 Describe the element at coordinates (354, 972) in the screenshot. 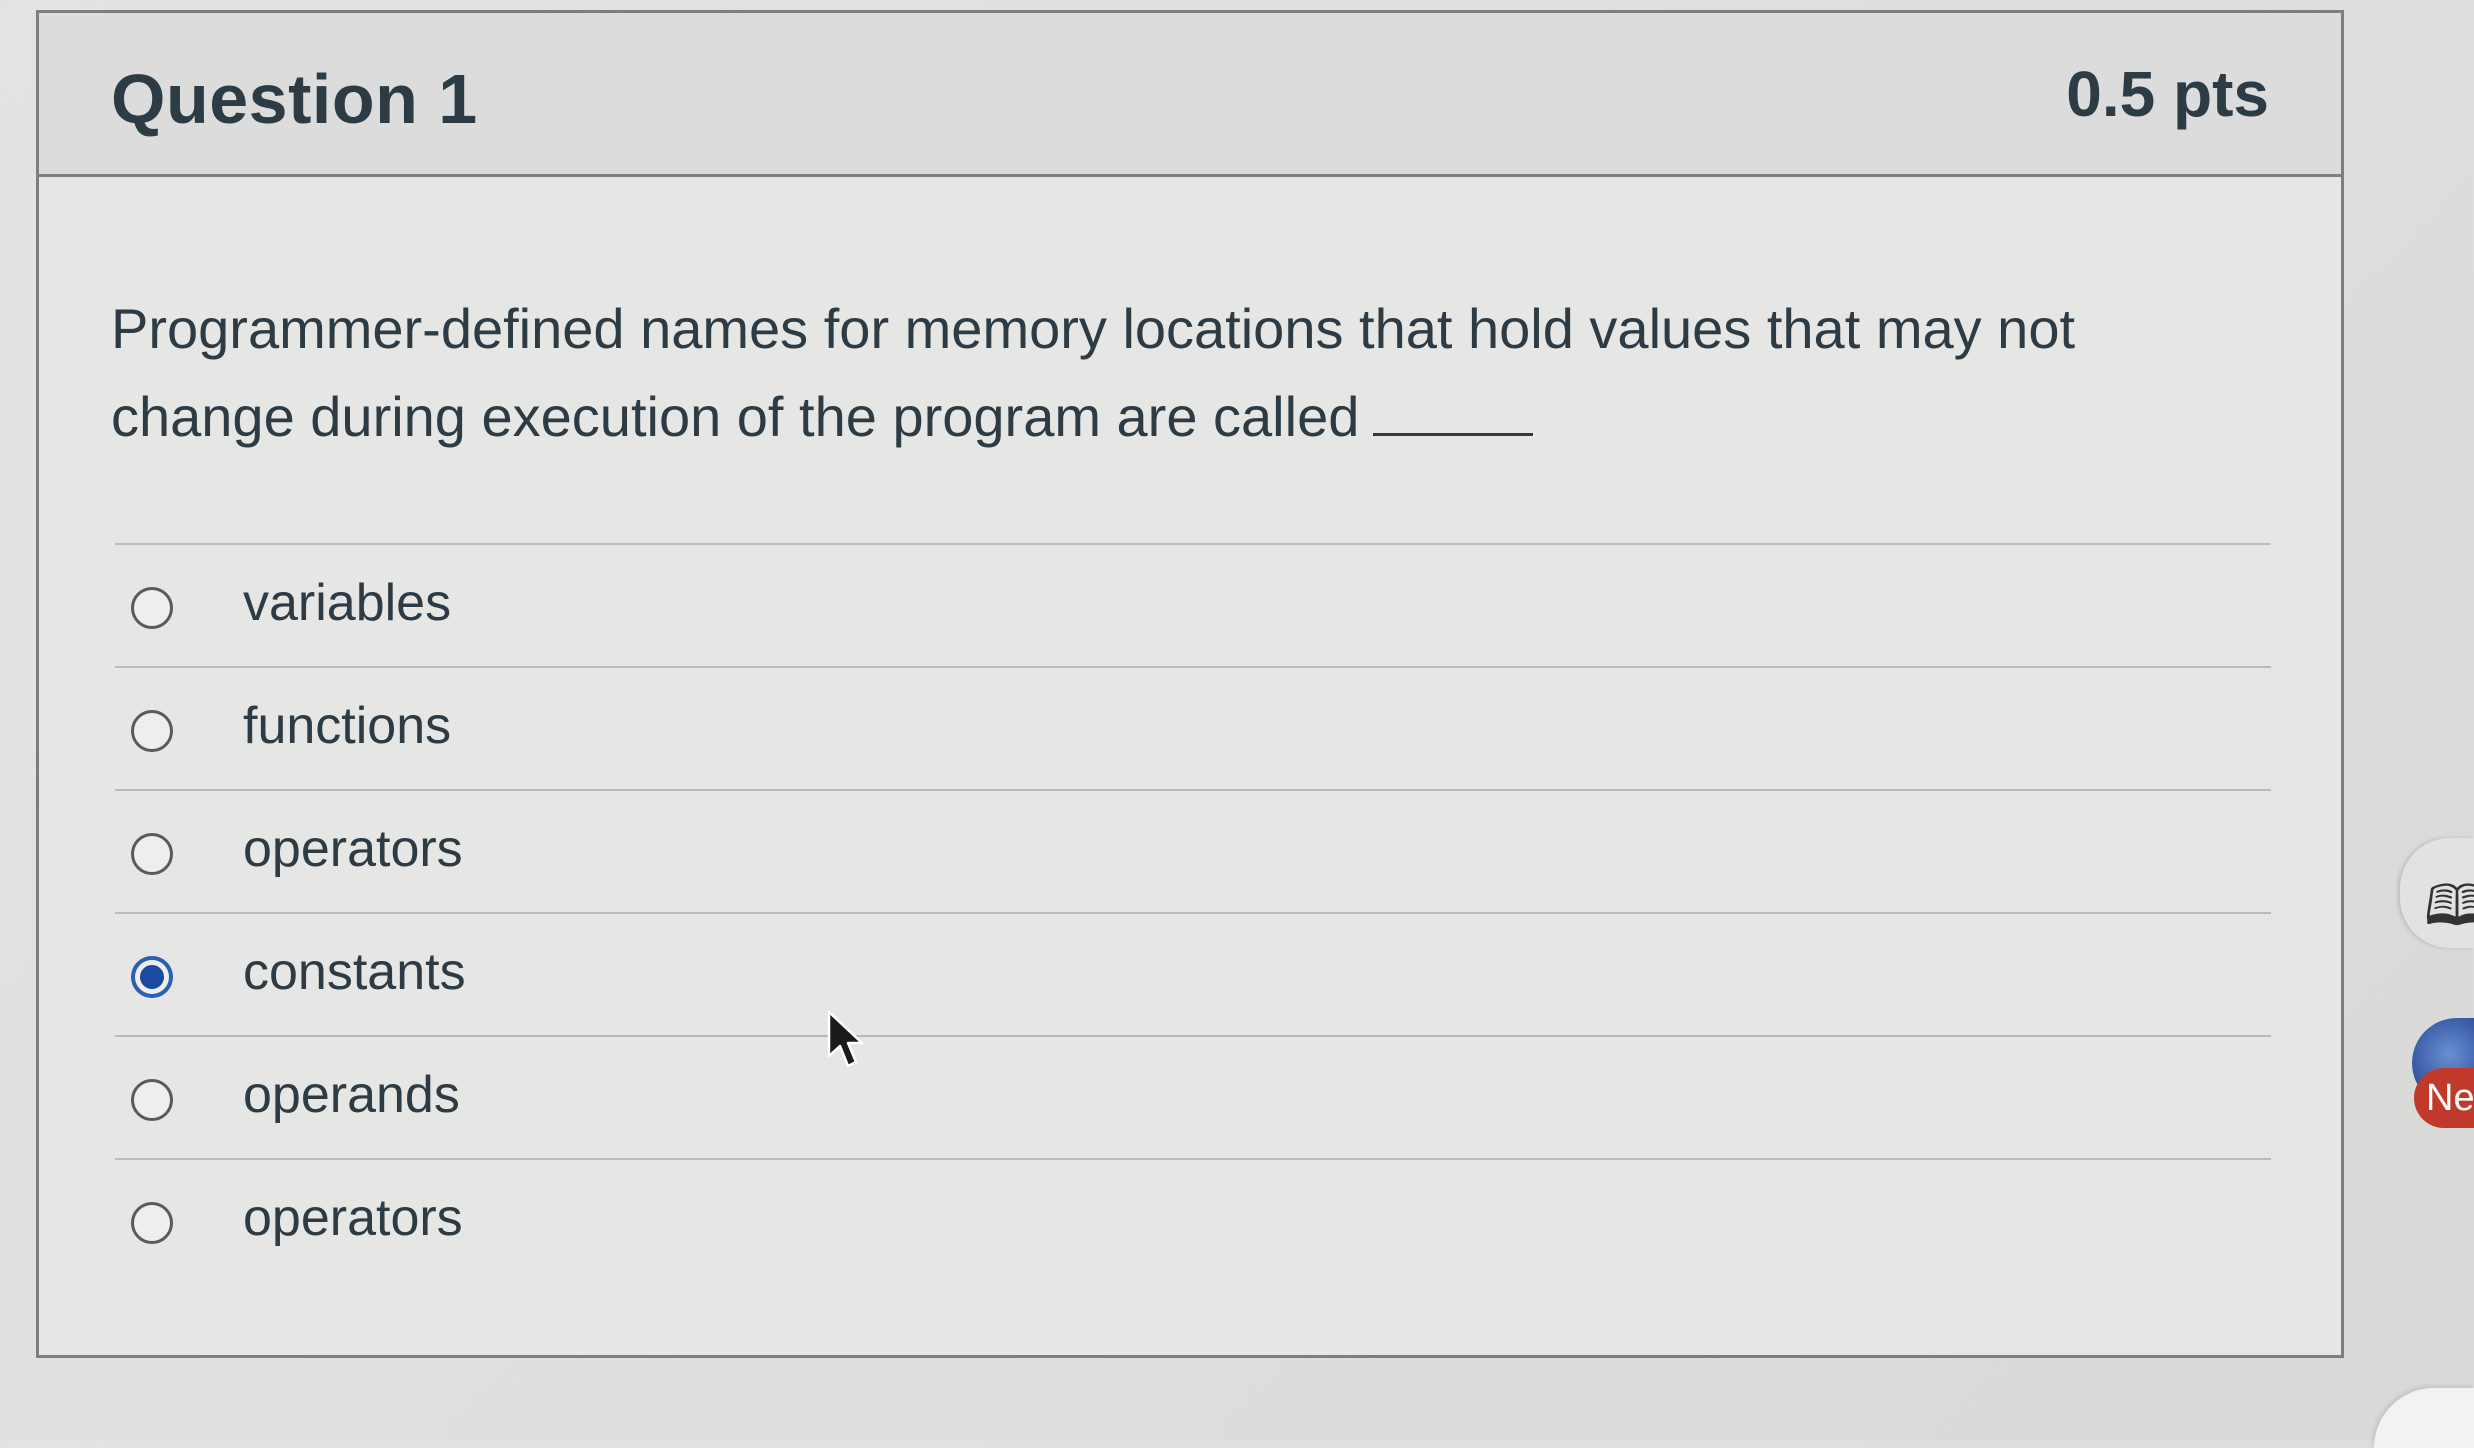

I see `answer-label: constants` at that location.